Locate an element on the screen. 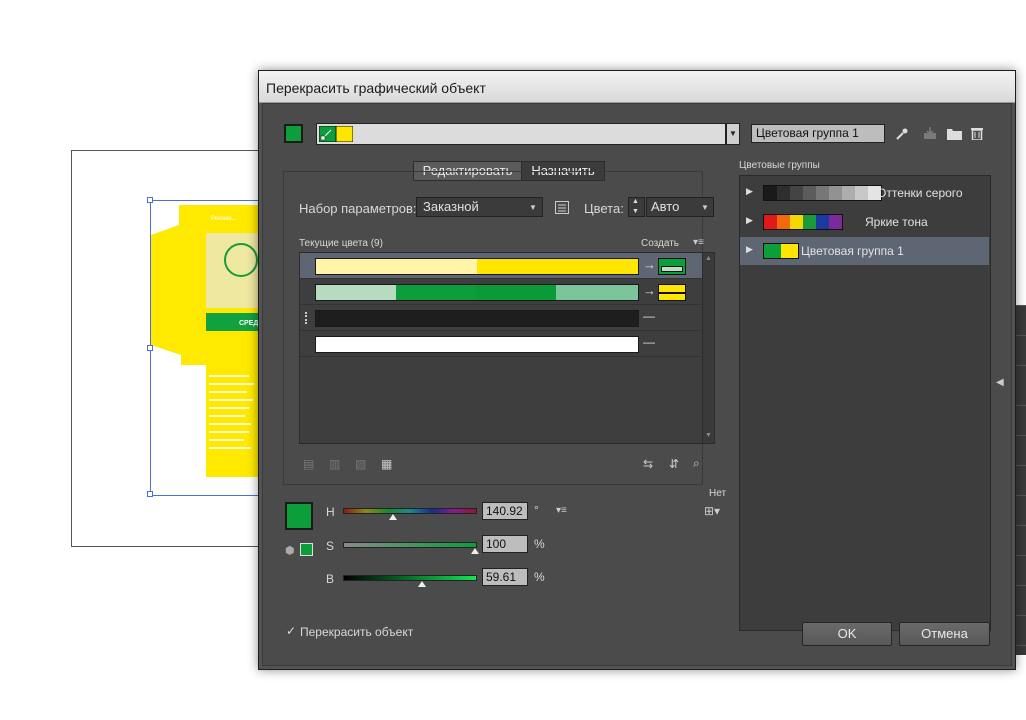 The height and width of the screenshot is (720, 1026). dialog-titlebar: Перекрасить графический объект is located at coordinates (637, 87).